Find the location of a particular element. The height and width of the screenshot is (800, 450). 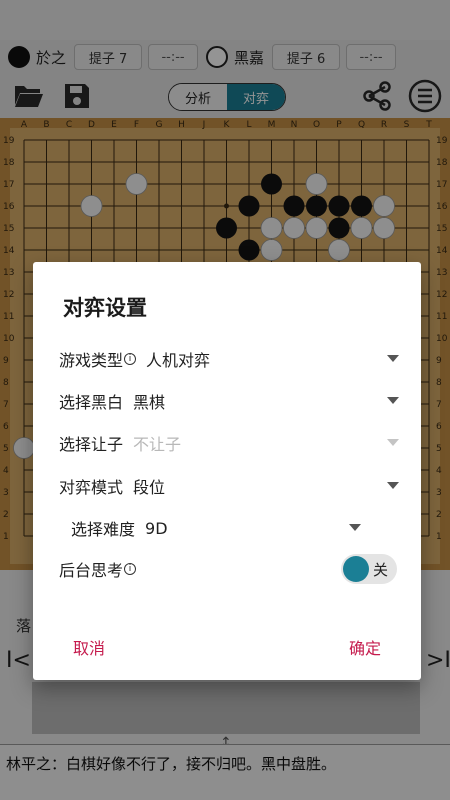

game-type-select: 游戏类型 i 人机对弈 is located at coordinates (229, 359).